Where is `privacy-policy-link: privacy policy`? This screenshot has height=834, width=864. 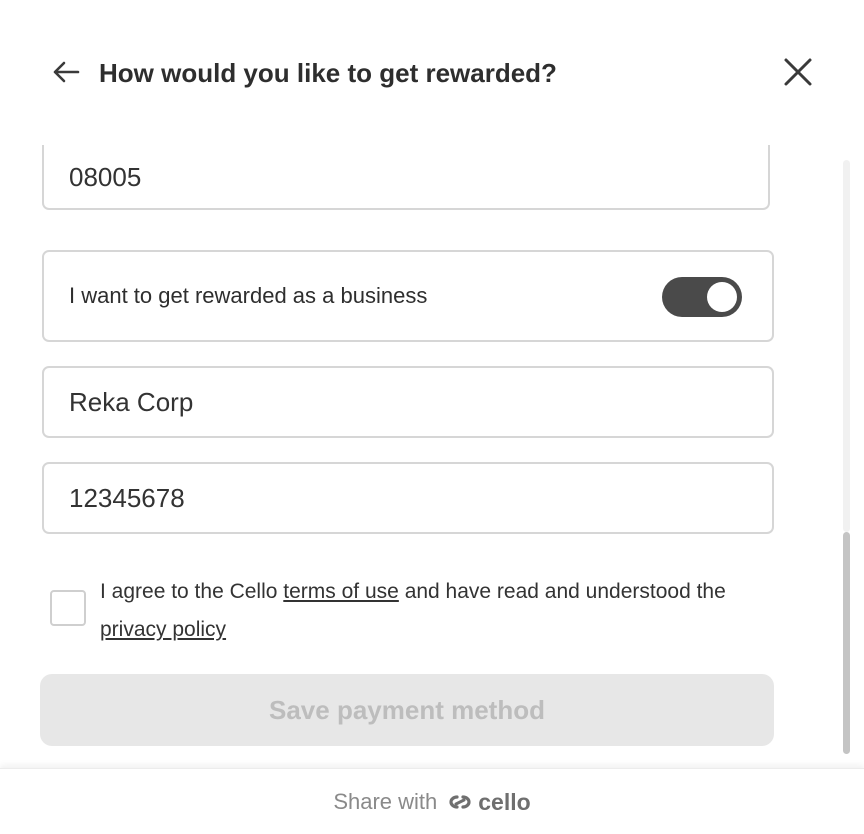 privacy-policy-link: privacy policy is located at coordinates (163, 629).